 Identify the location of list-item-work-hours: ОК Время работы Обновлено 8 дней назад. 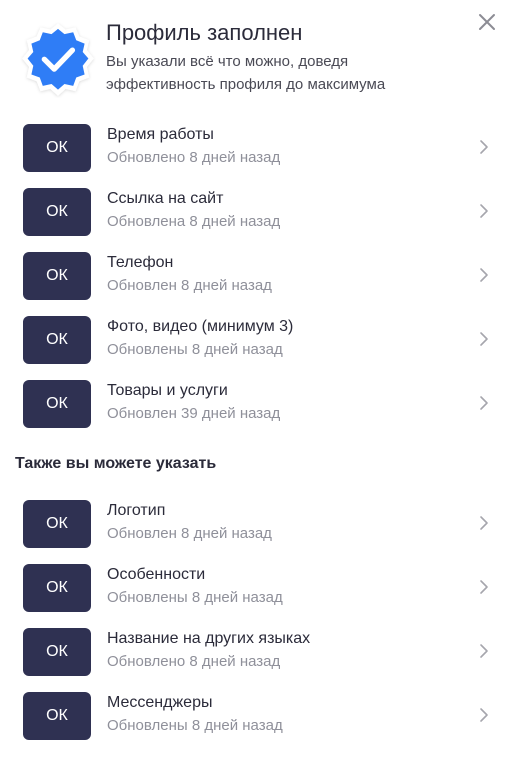
(257, 156).